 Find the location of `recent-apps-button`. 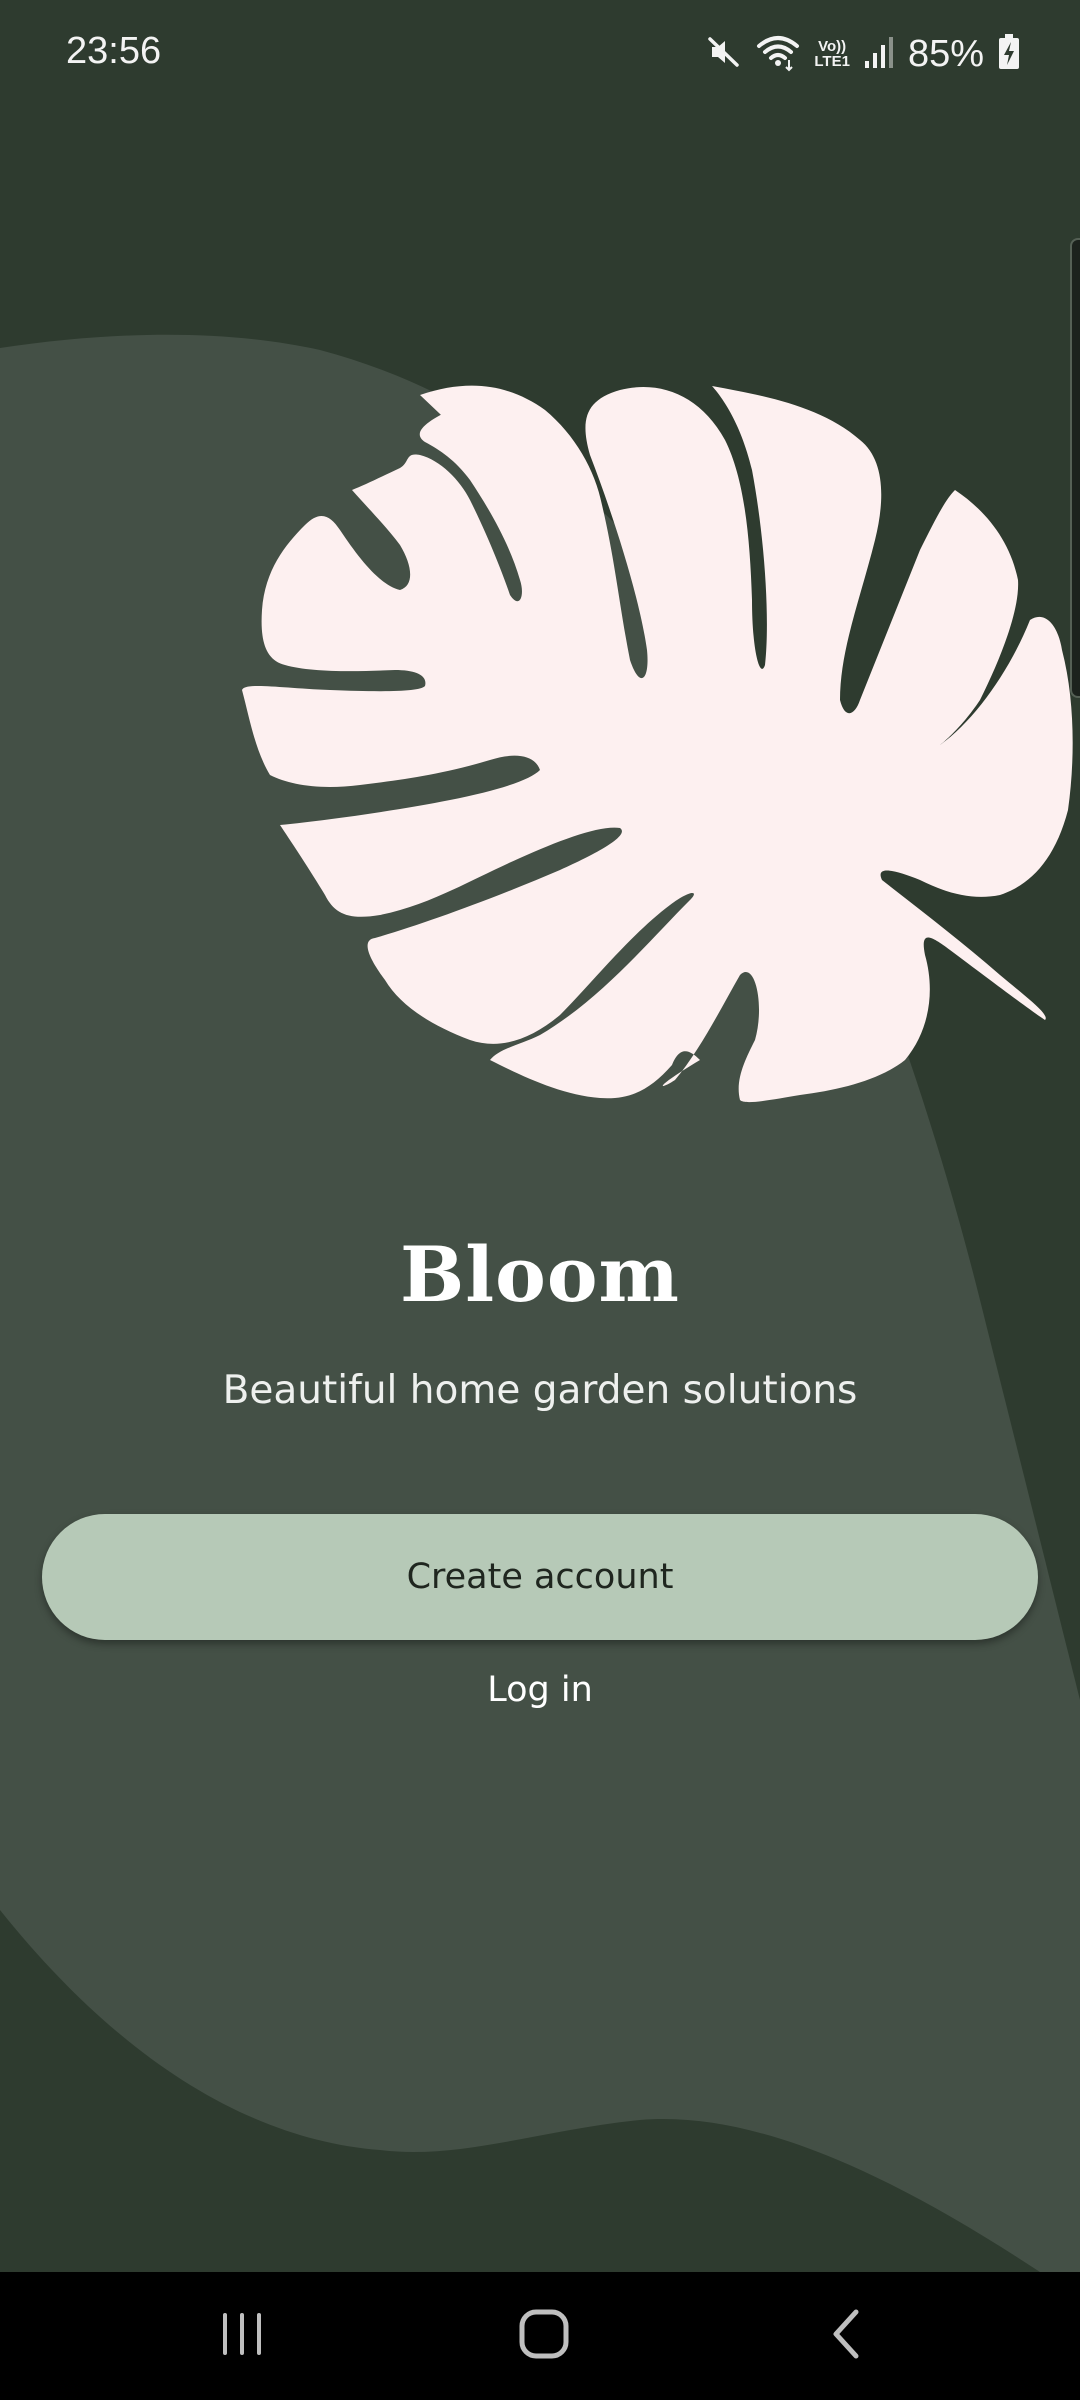

recent-apps-button is located at coordinates (242, 2336).